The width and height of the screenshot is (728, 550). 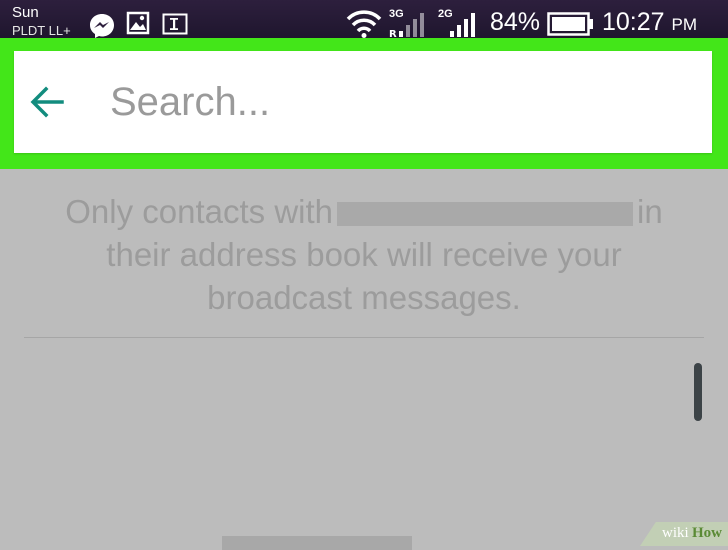 What do you see at coordinates (393, 33) in the screenshot?
I see `svg-text: R` at bounding box center [393, 33].